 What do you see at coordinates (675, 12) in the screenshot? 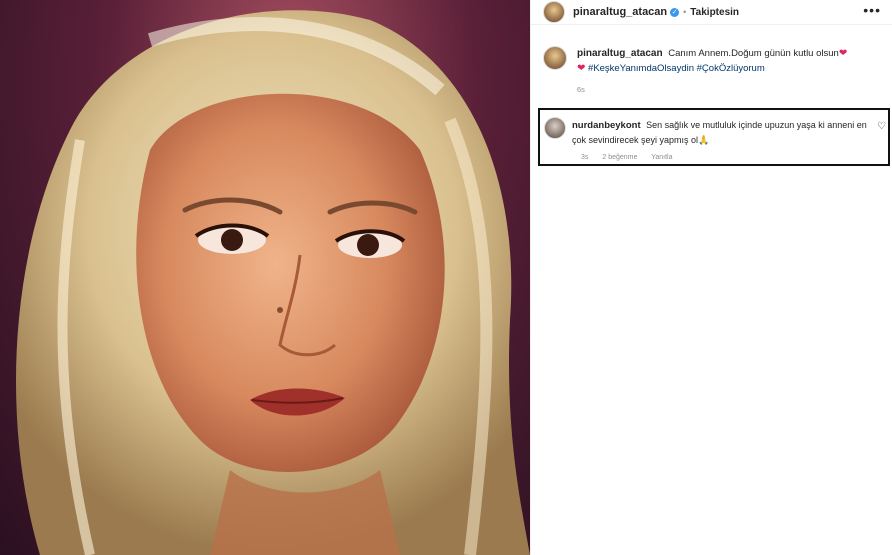
I see `verified-badge-icon: ✓` at bounding box center [675, 12].